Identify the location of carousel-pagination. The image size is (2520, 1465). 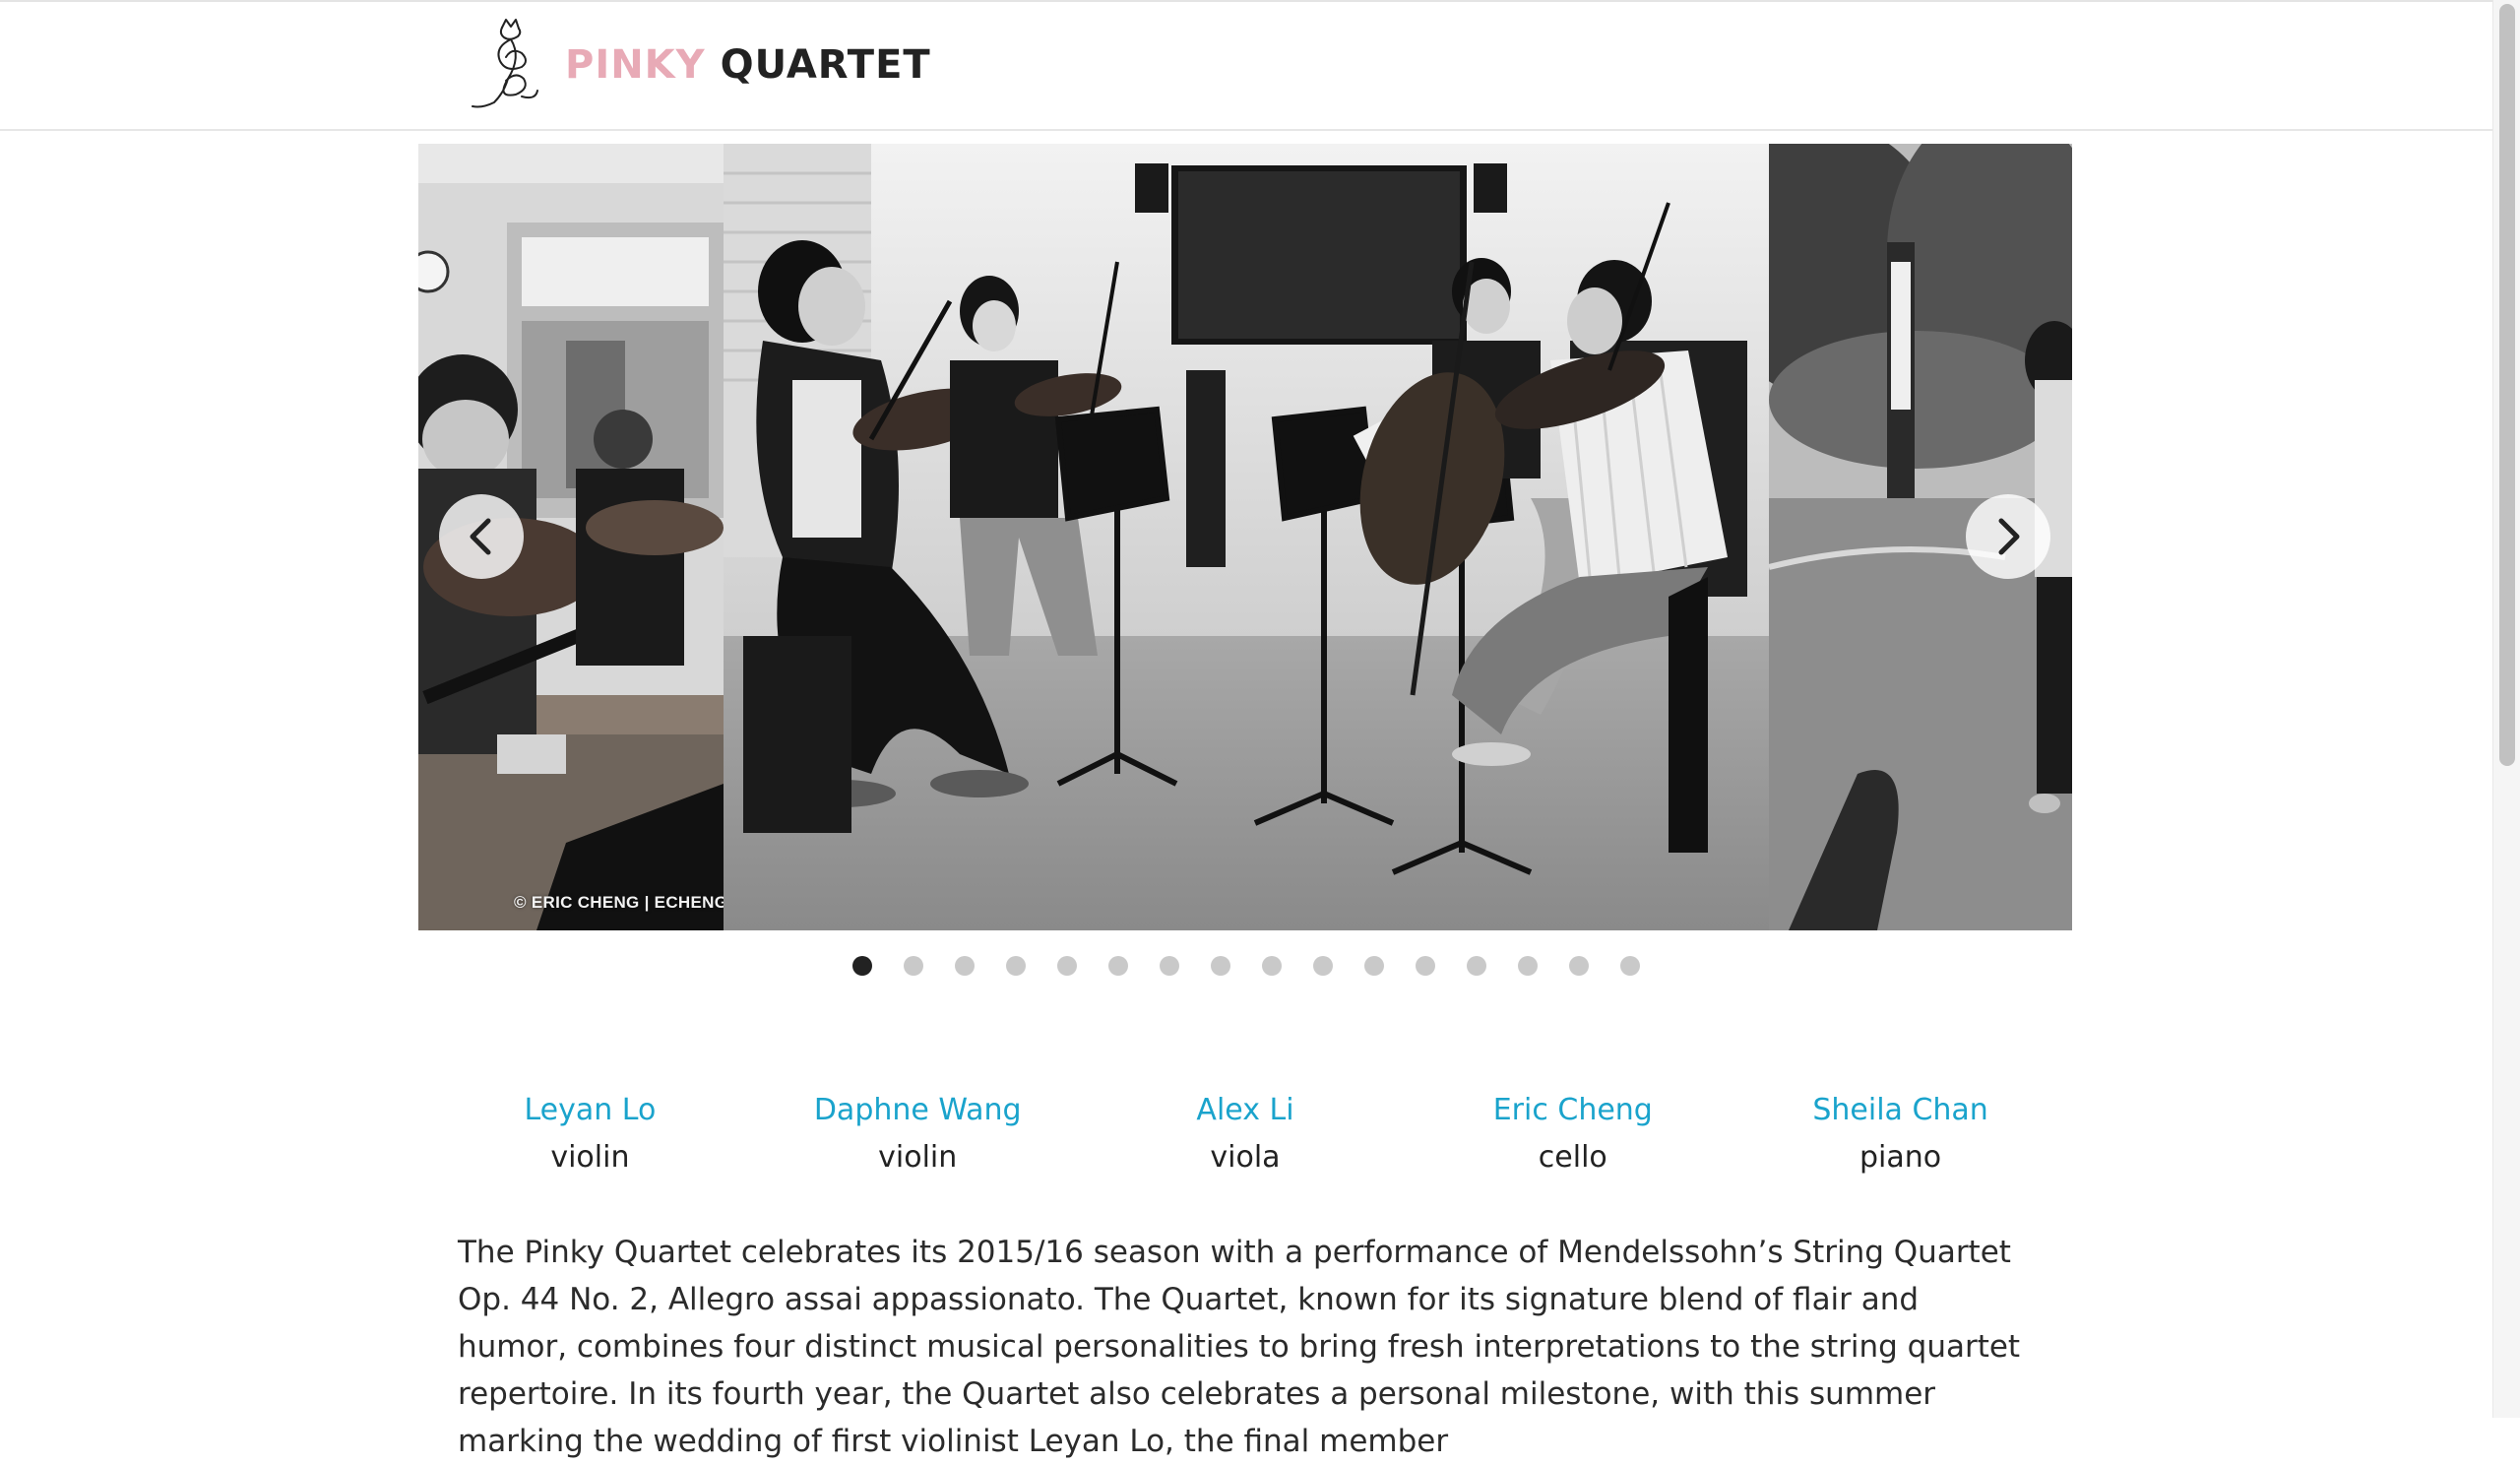
(1261, 966).